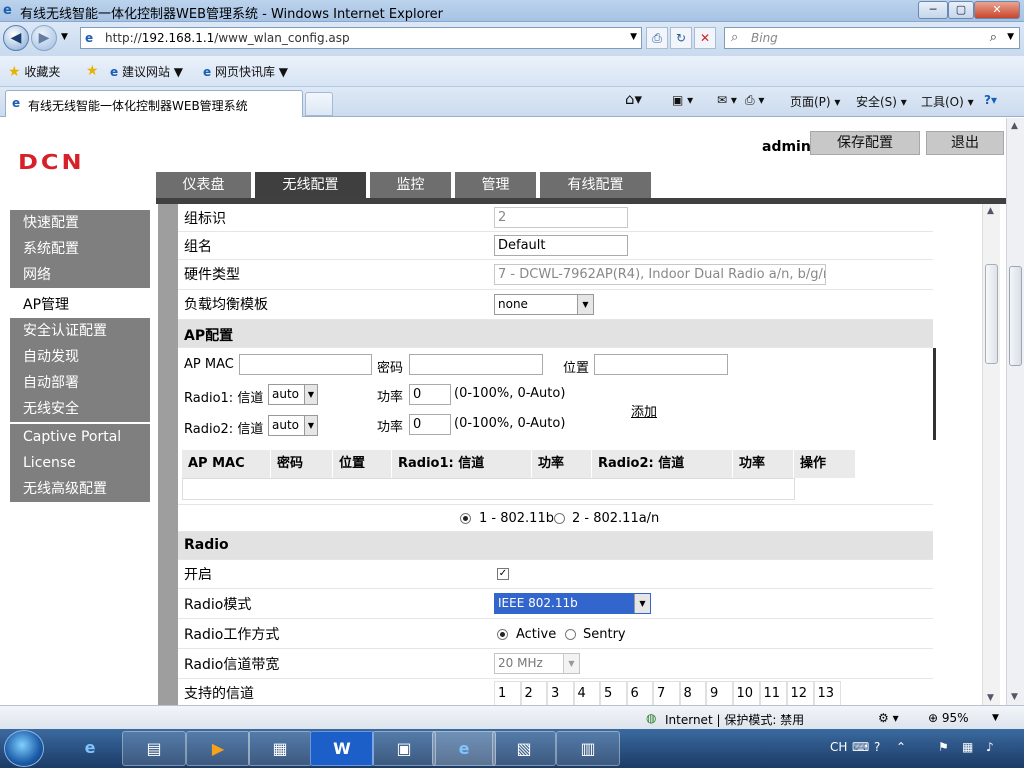  I want to click on image-taskbar-icon: ▧, so click(524, 748).